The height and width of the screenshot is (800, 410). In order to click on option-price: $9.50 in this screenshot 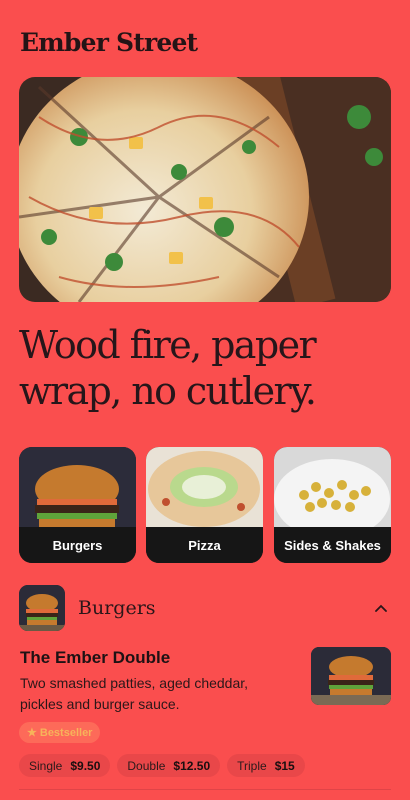, I will do `click(85, 765)`.